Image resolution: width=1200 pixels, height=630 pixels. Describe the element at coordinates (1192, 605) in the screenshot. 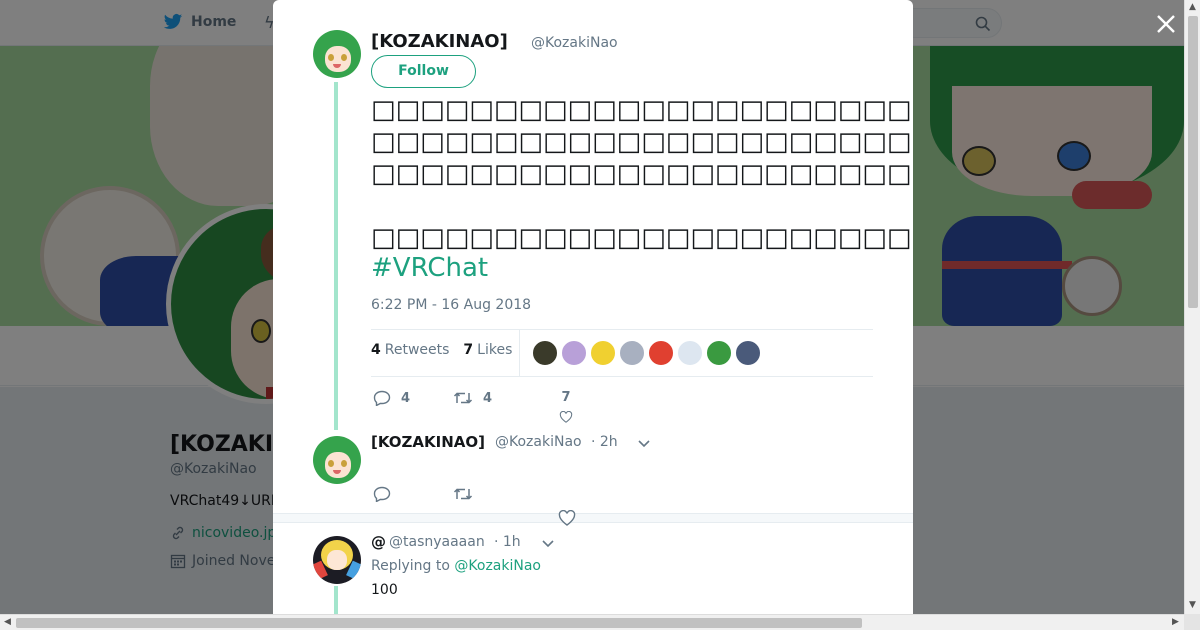

I see `scroll-down-arrow-icon: ▼` at that location.